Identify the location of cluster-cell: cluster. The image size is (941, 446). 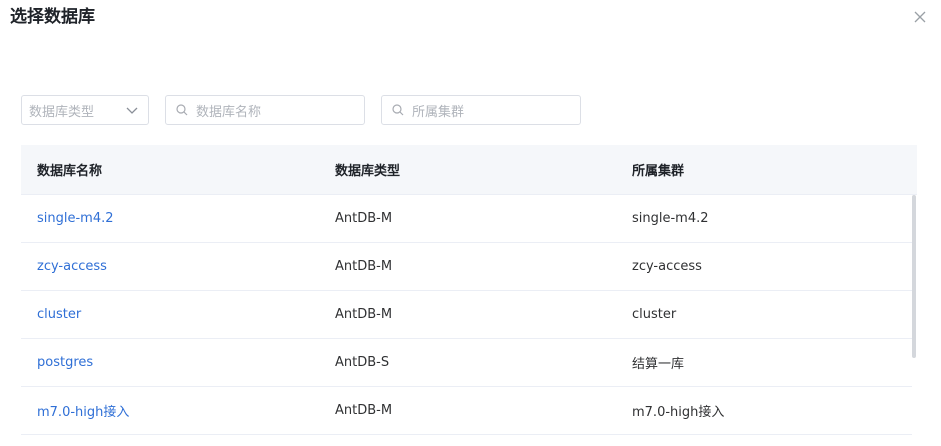
(654, 314).